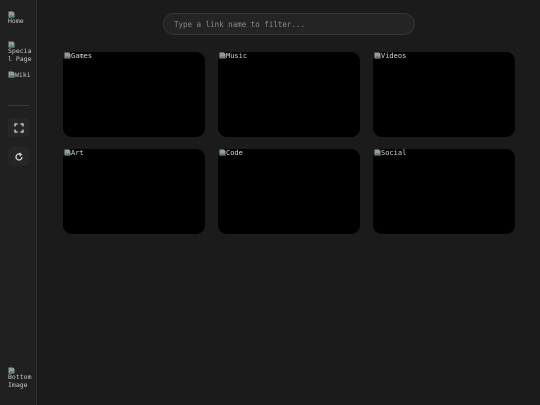 This screenshot has width=540, height=405. I want to click on link-card-games: Games, so click(134, 94).